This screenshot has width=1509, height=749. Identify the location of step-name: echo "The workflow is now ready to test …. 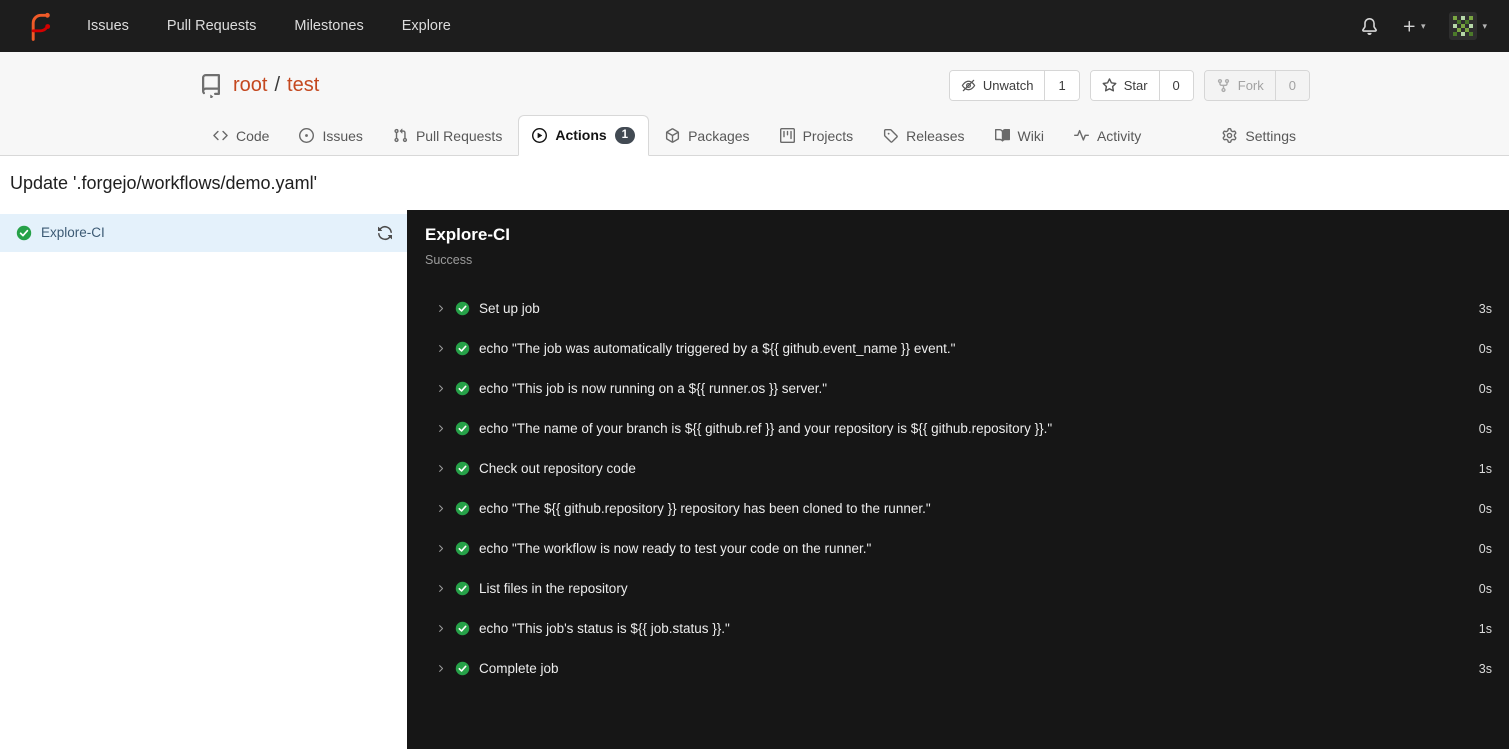
(675, 548).